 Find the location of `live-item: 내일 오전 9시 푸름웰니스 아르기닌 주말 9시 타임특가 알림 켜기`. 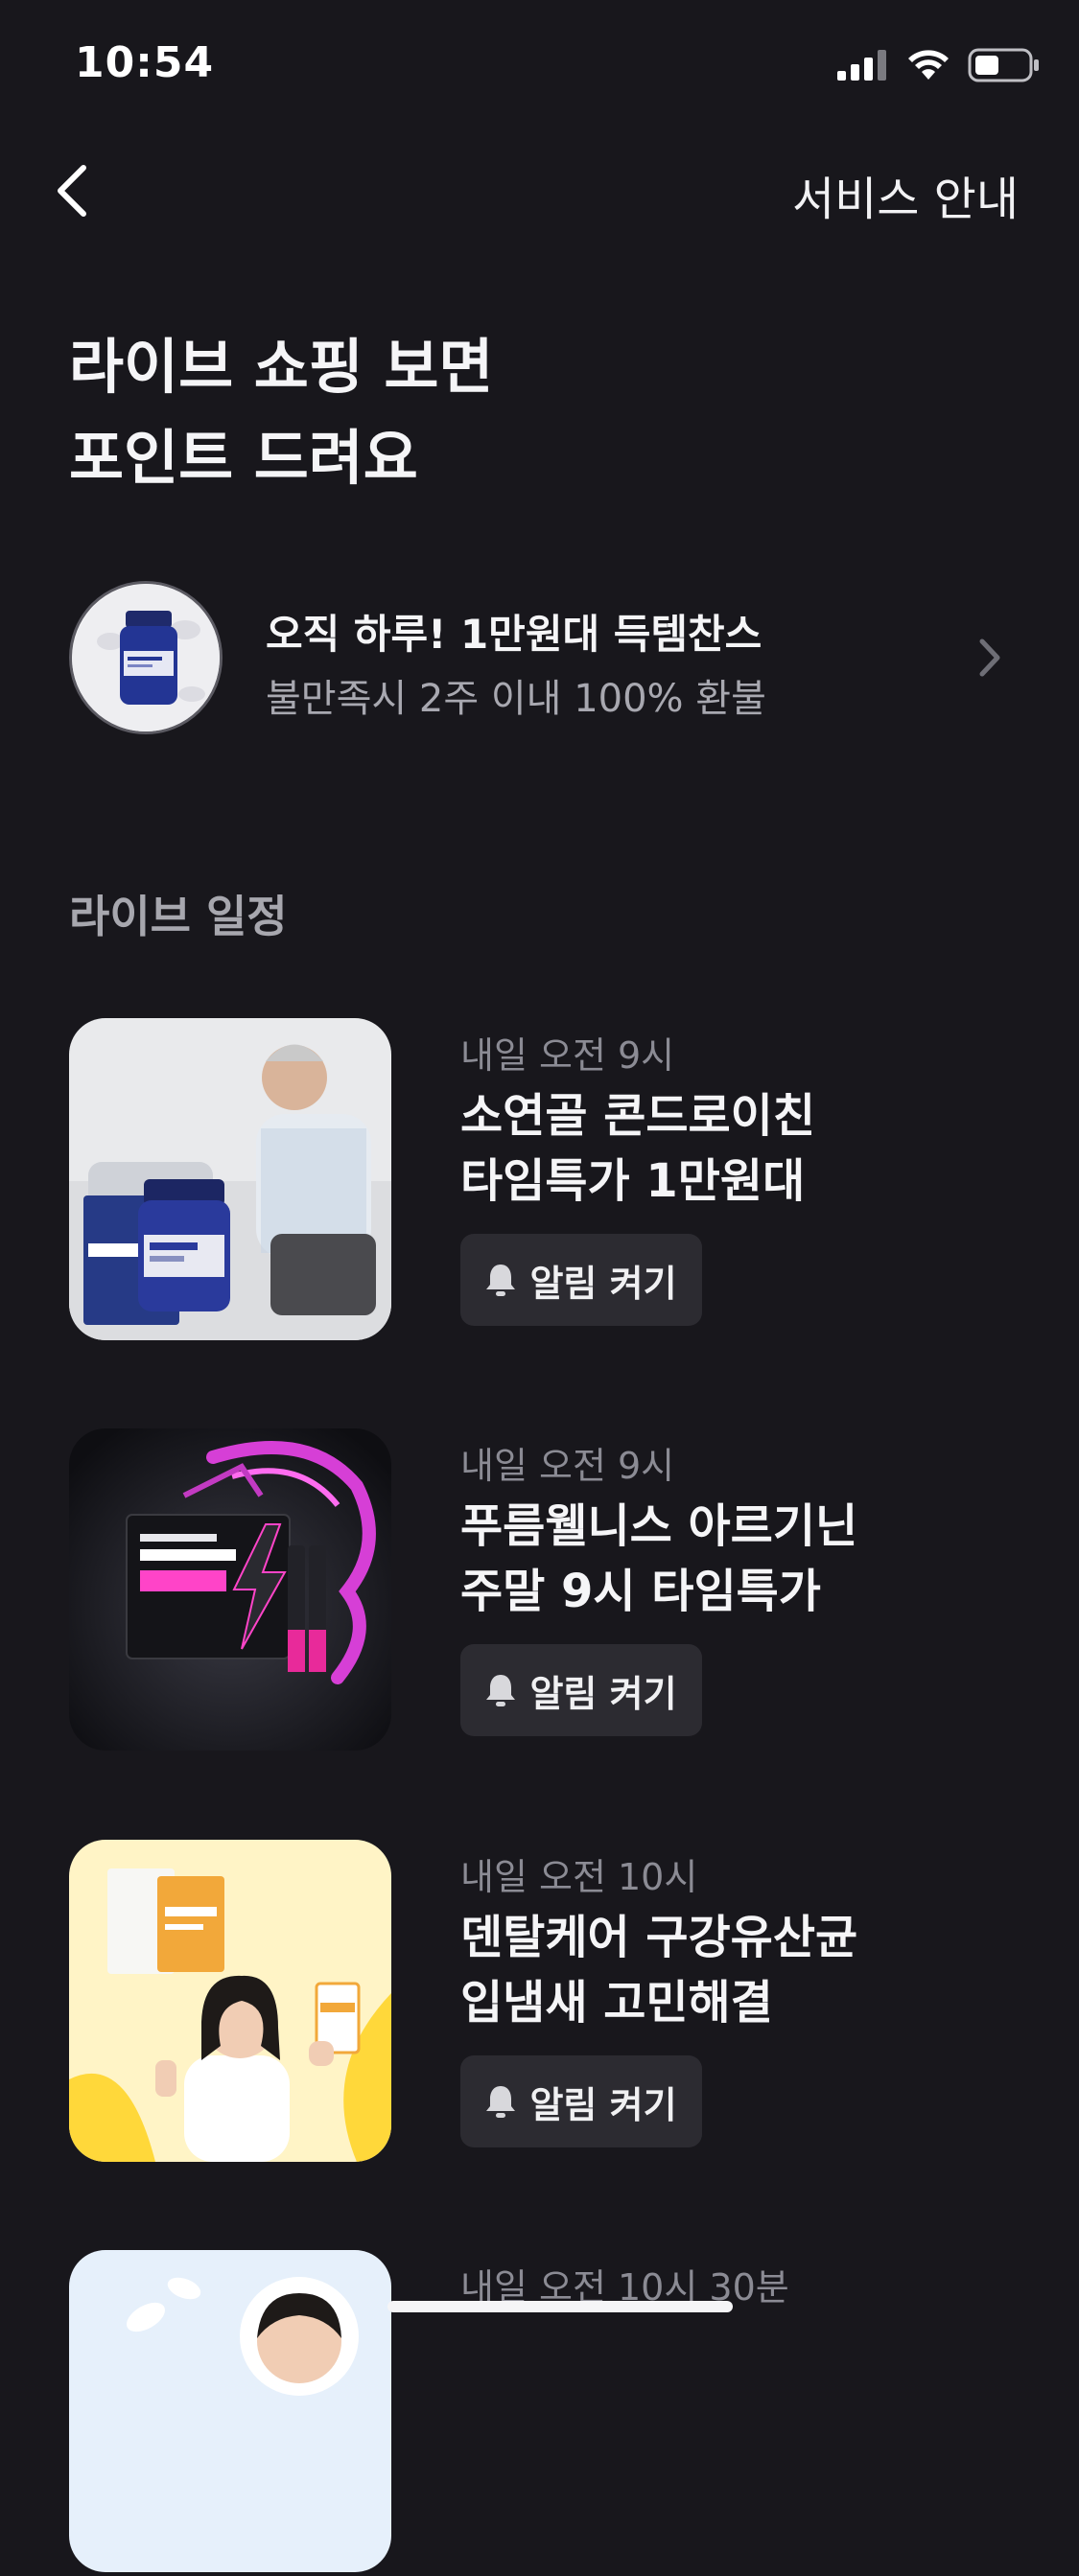

live-item: 내일 오전 9시 푸름웰니스 아르기닌 주말 9시 타임특가 알림 켜기 is located at coordinates (544, 1591).